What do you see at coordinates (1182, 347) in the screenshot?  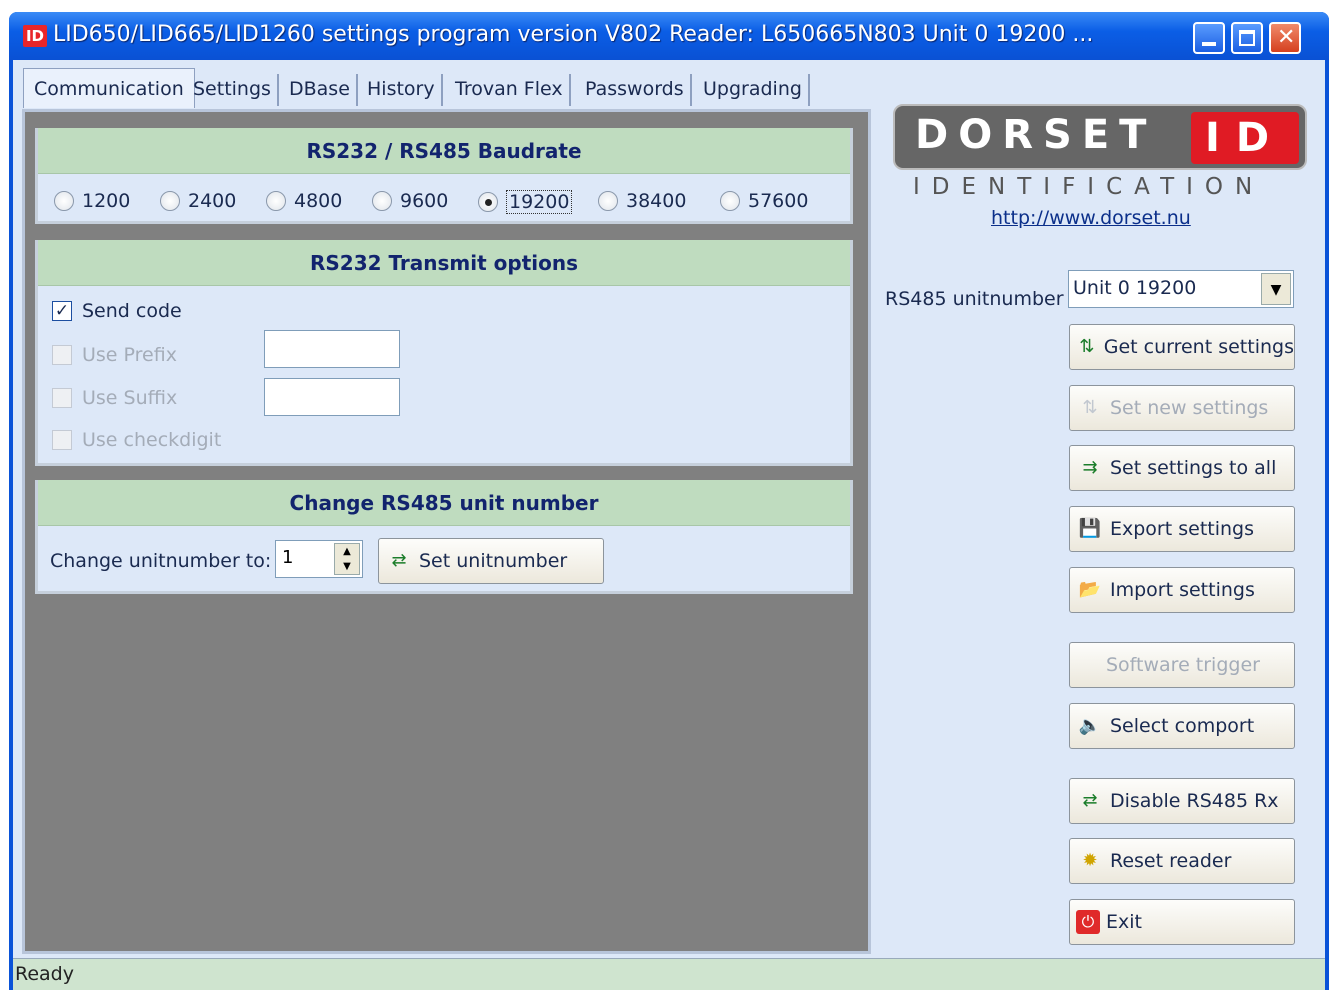 I see `get-current-settings-button: ⇅ Get current settings` at bounding box center [1182, 347].